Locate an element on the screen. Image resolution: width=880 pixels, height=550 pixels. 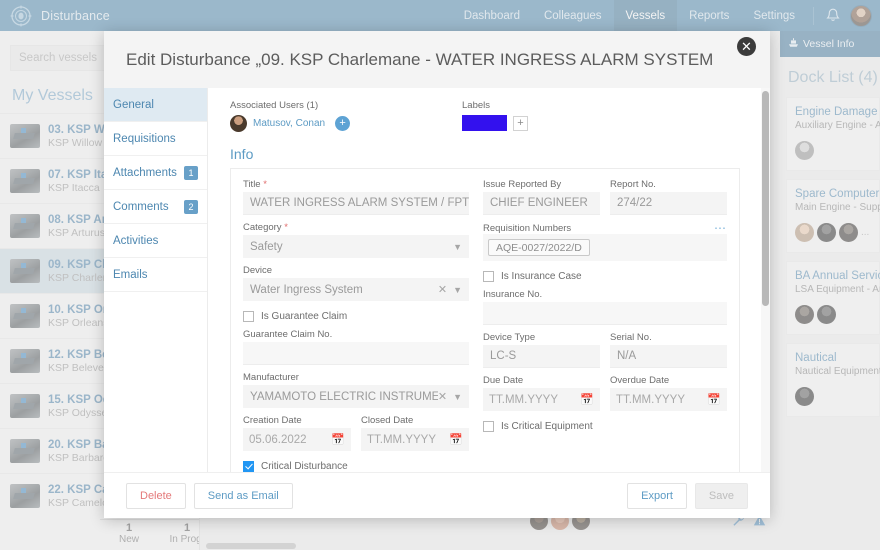
manufacturer-field-label: Manufacturer is located at coordinates (271, 377).